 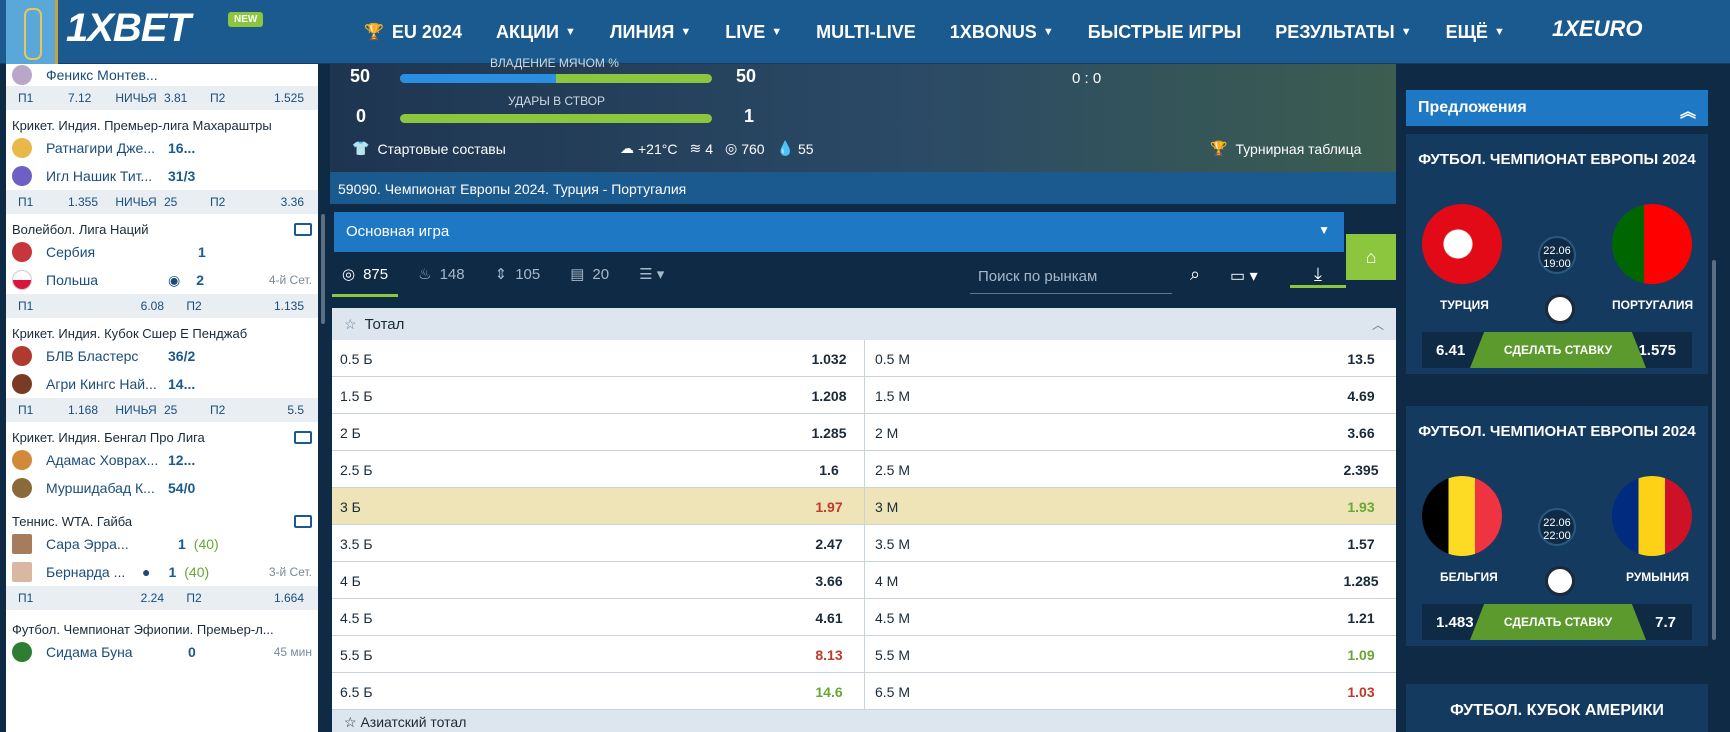 What do you see at coordinates (1071, 277) in the screenshot?
I see `market-search-input: Поиск по рынкам` at bounding box center [1071, 277].